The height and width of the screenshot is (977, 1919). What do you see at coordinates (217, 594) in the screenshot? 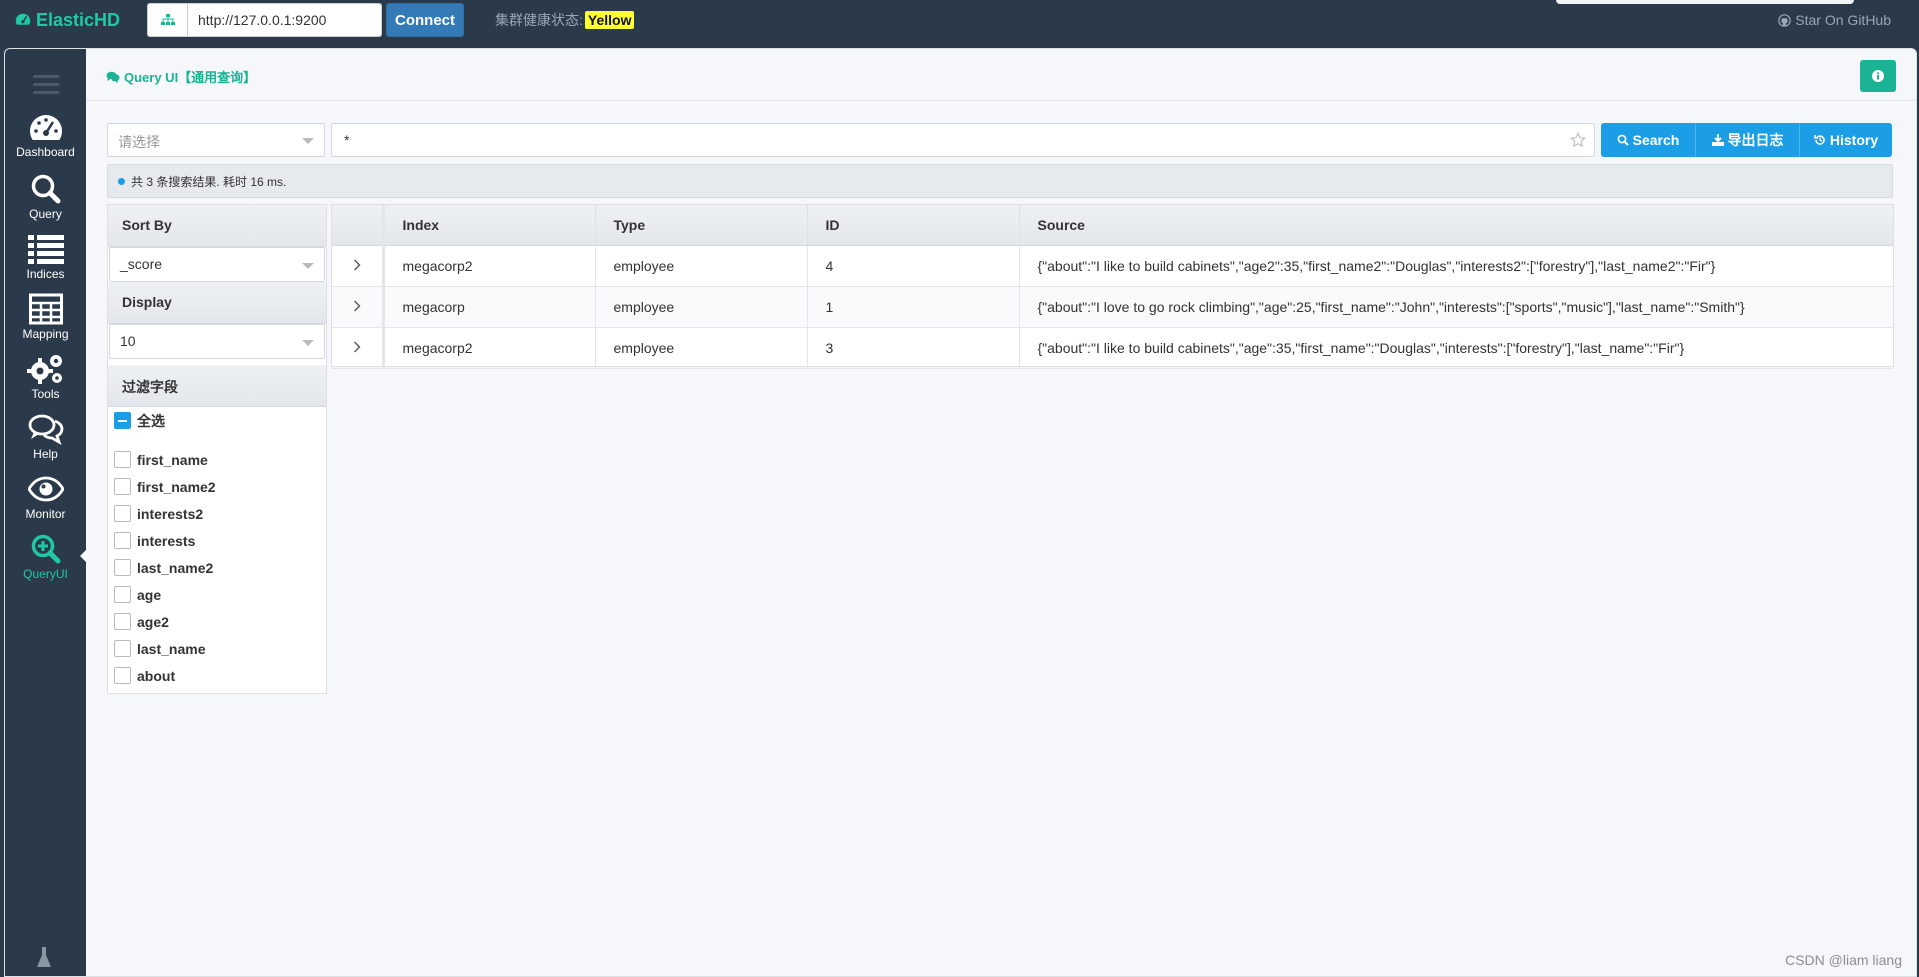
I see `field-checkbox-row: age` at bounding box center [217, 594].